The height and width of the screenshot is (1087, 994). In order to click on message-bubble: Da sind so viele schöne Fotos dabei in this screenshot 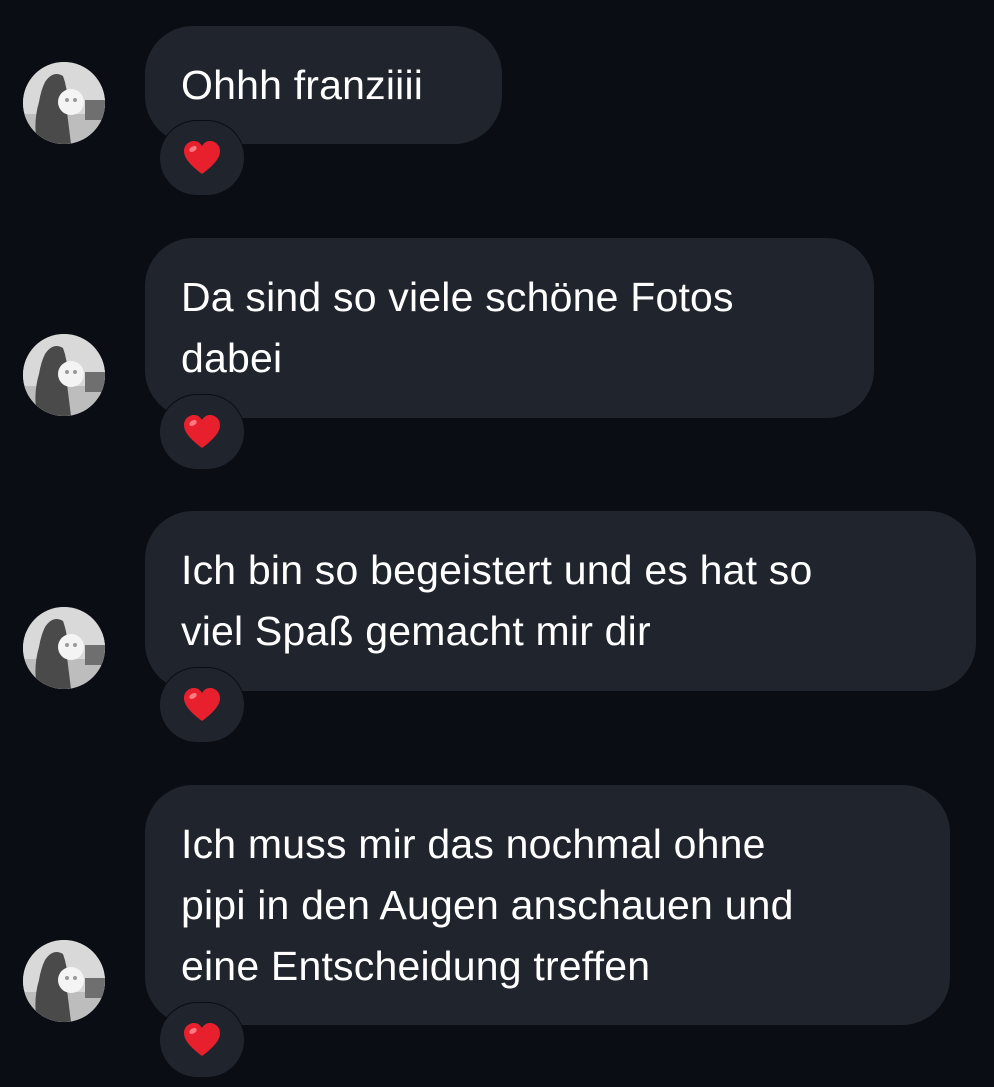, I will do `click(509, 328)`.